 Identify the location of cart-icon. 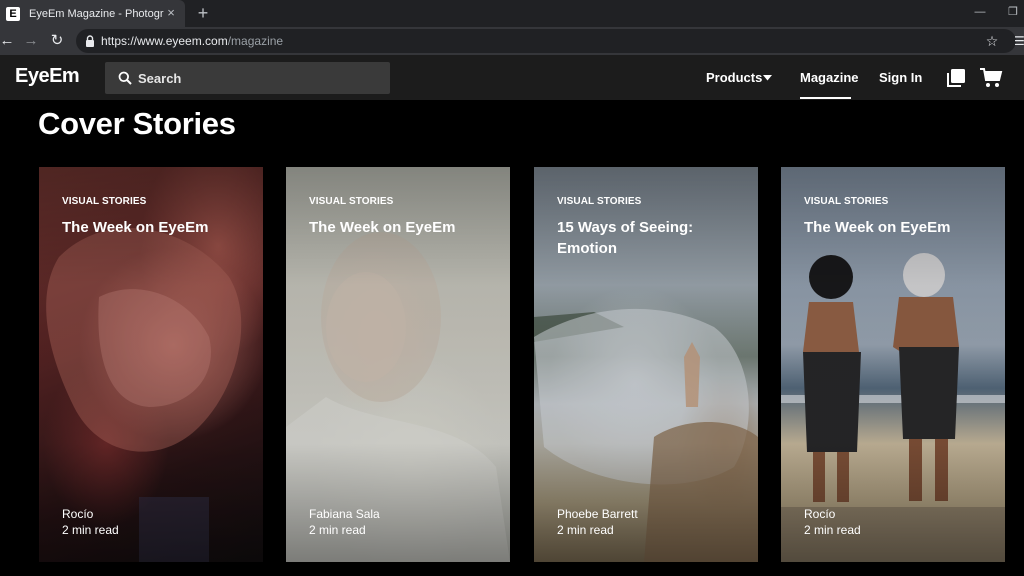
(991, 78).